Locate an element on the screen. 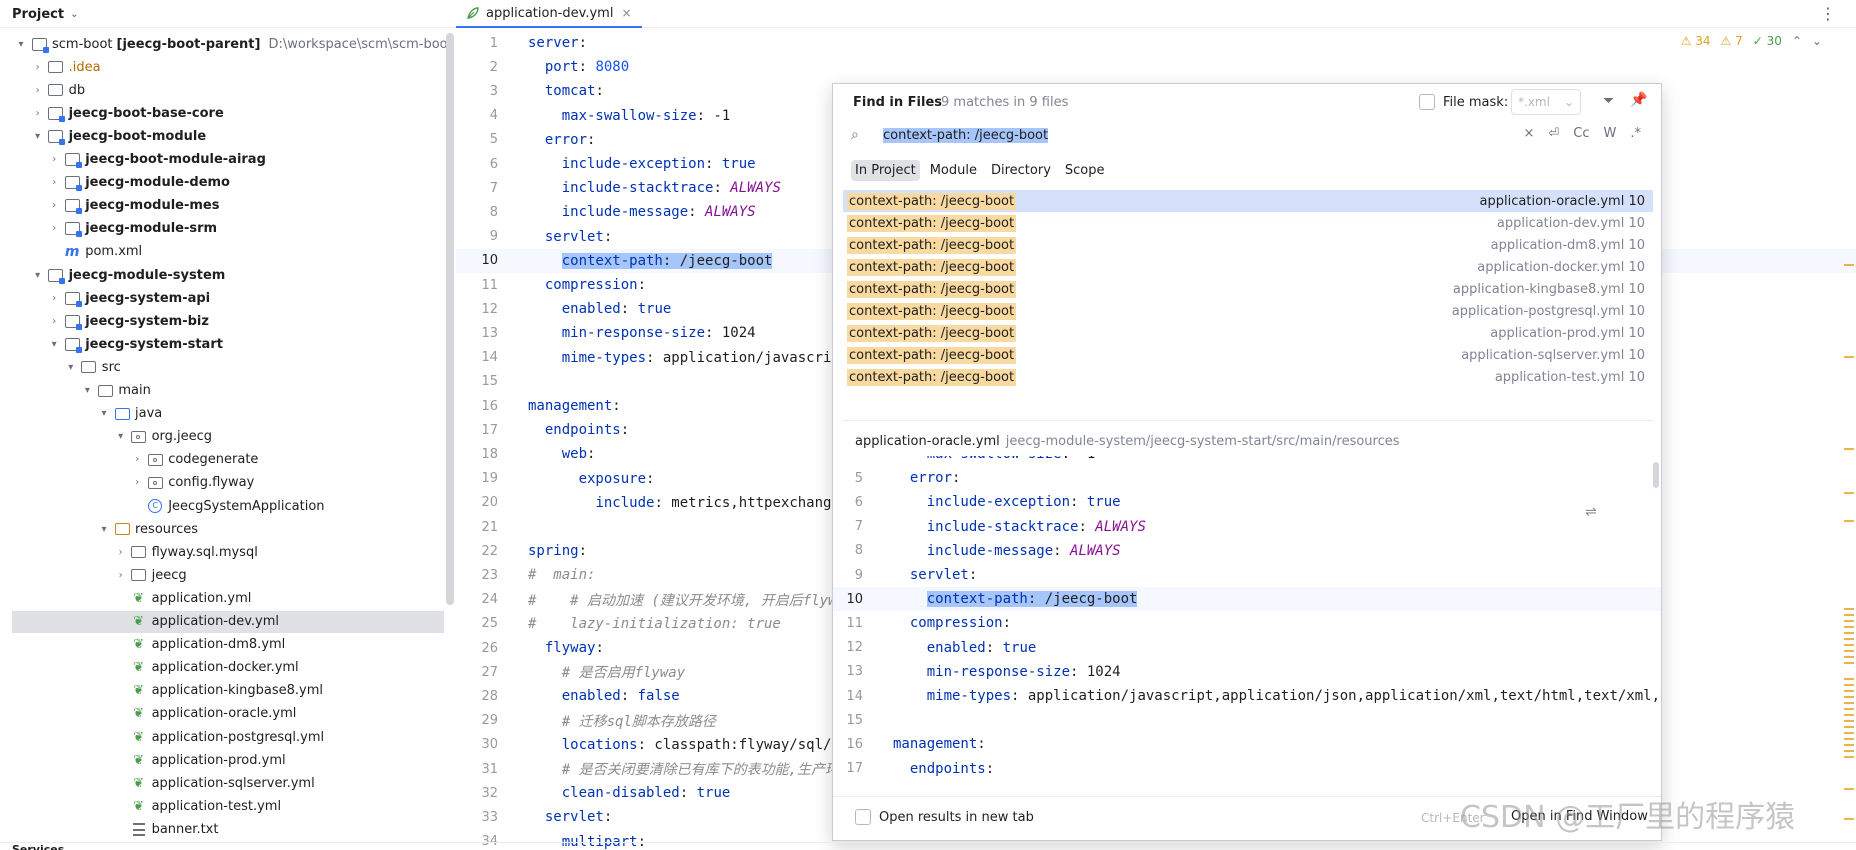 Image resolution: width=1856 pixels, height=850 pixels. preview-scrollbar is located at coordinates (1656, 475).